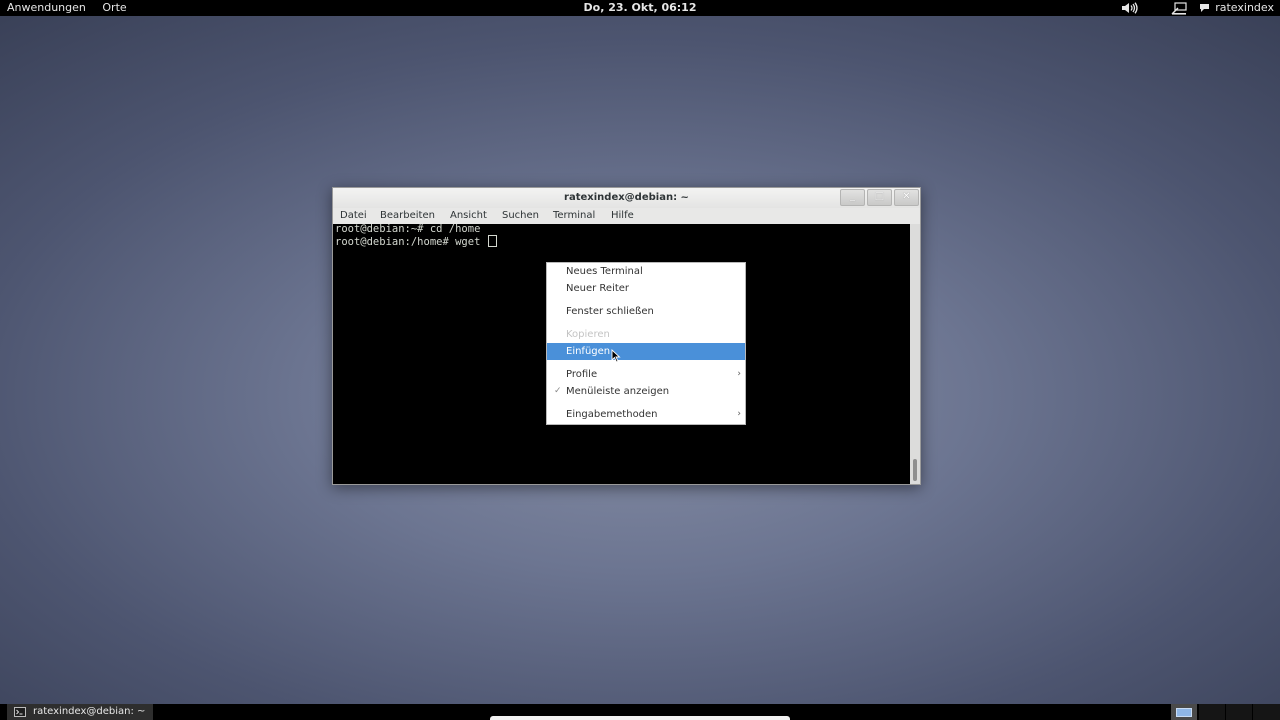  What do you see at coordinates (574, 216) in the screenshot?
I see `menu-terminal: Terminal` at bounding box center [574, 216].